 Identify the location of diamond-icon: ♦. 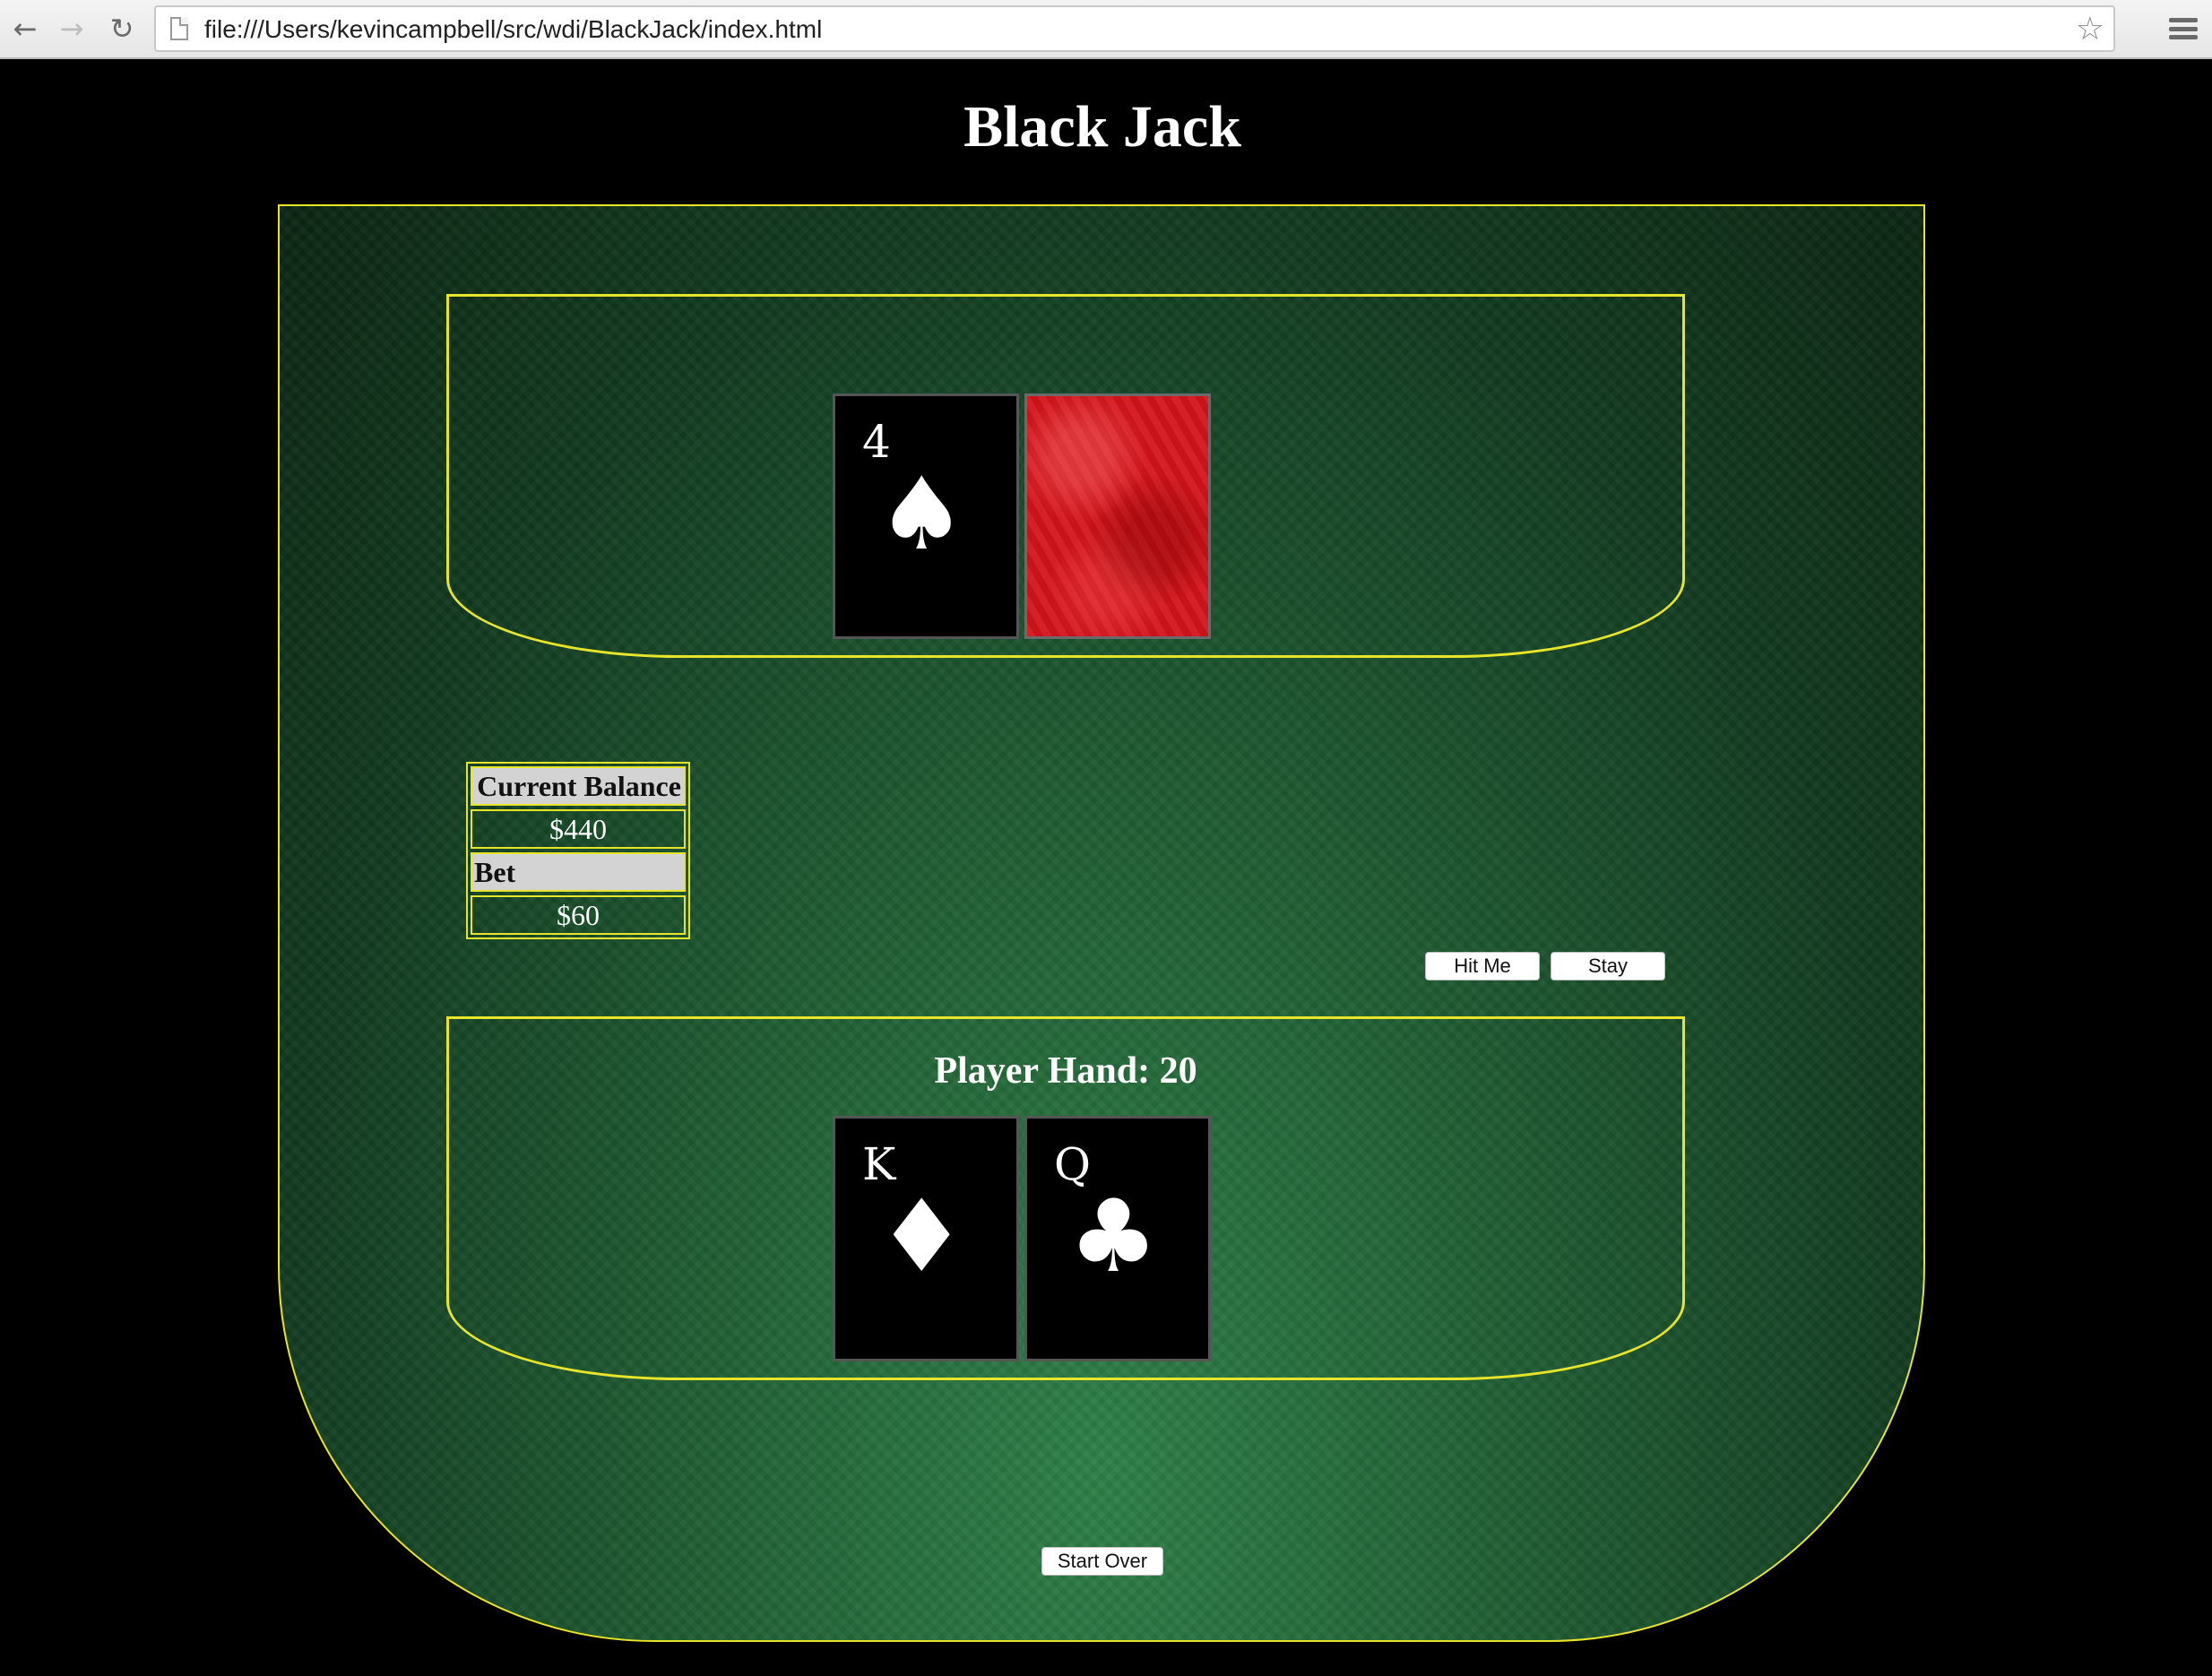
(922, 1237).